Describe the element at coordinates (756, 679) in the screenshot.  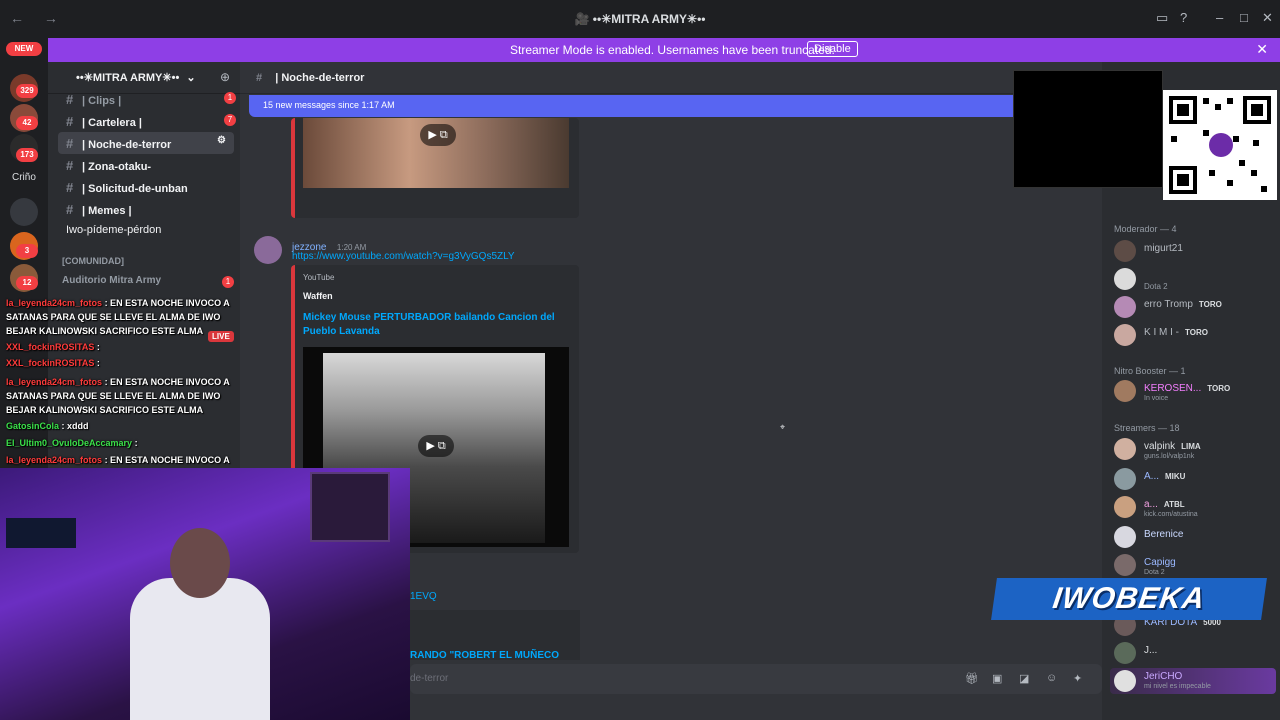
I see `message-input: de-terror 🎁︎ ▣ ◪ ☺ ✦` at that location.